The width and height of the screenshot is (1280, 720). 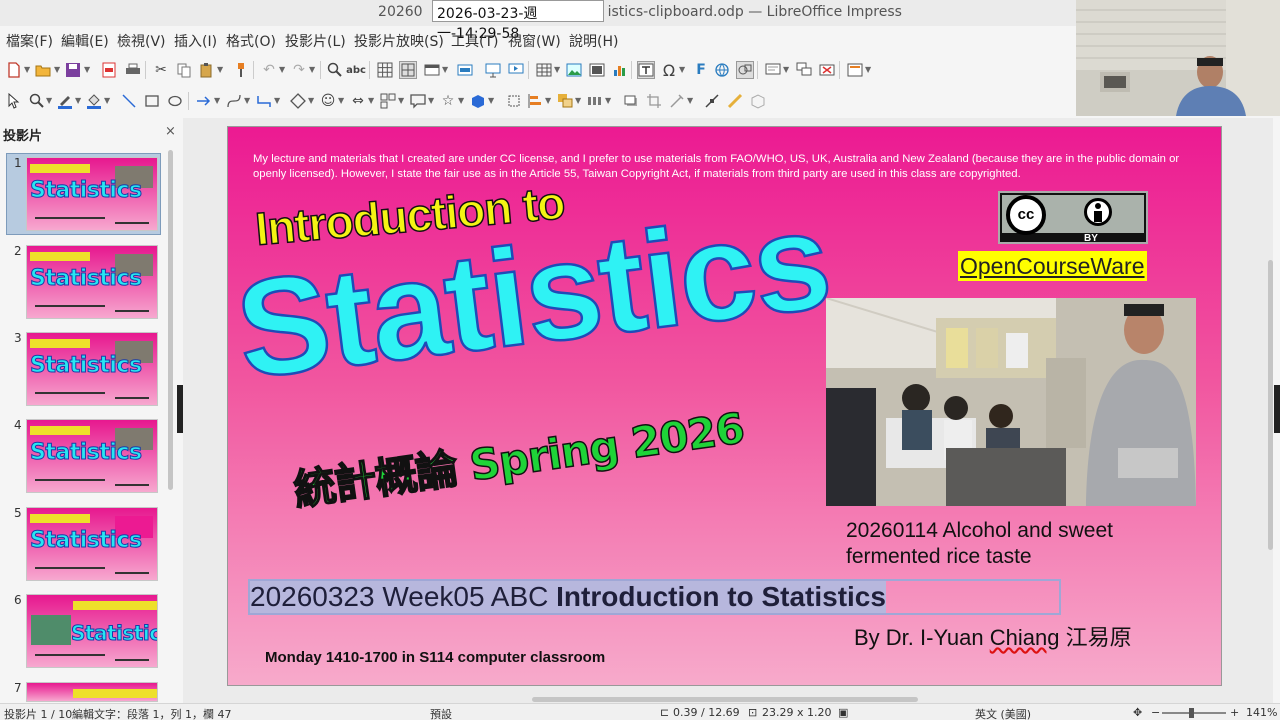 What do you see at coordinates (356, 70) in the screenshot?
I see `spelling-icon: abc` at bounding box center [356, 70].